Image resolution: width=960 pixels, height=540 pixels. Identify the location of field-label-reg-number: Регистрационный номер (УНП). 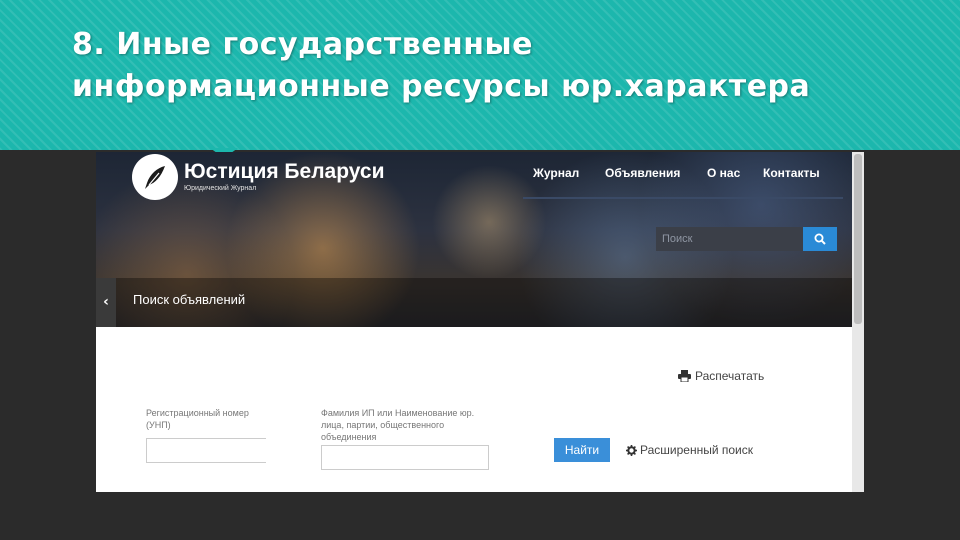
(197, 419).